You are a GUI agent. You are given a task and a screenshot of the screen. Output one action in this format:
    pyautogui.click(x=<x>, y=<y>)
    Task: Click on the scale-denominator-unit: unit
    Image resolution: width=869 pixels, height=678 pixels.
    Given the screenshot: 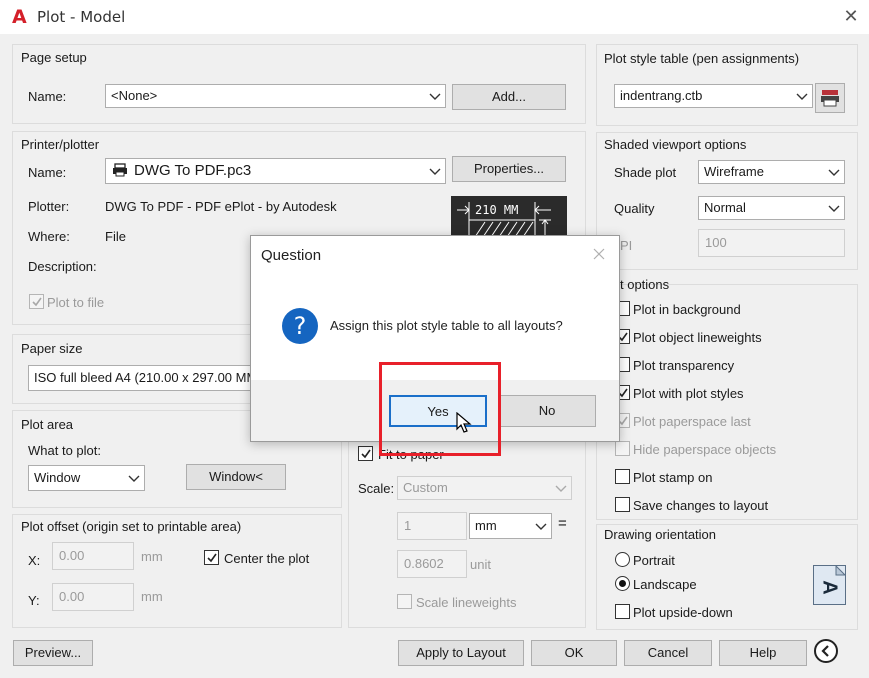 What is the action you would take?
    pyautogui.click(x=480, y=564)
    